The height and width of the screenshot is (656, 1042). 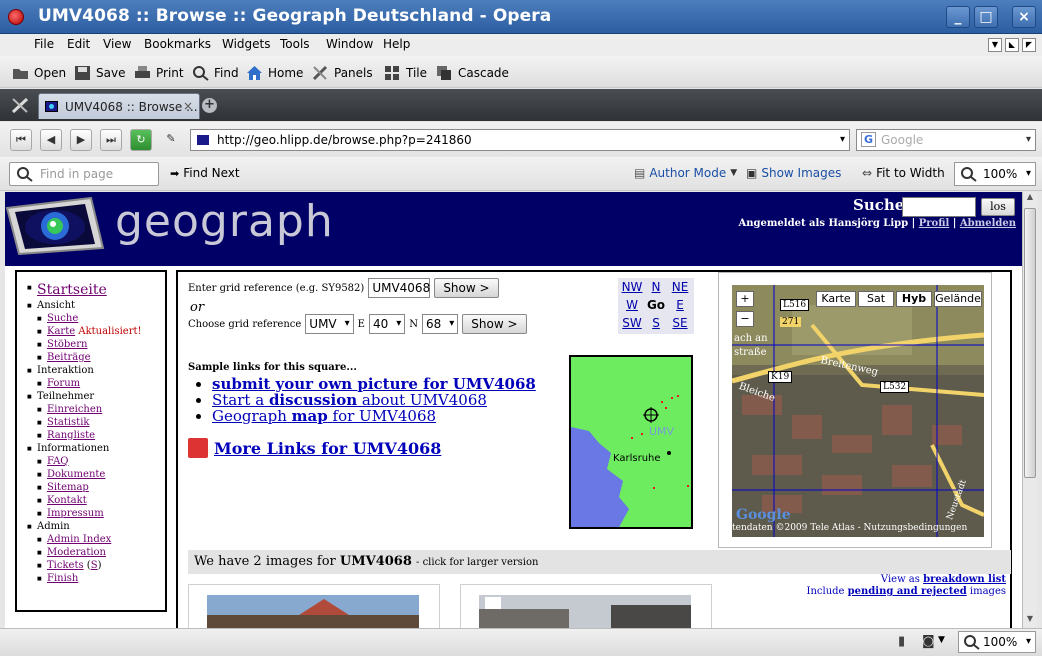 I want to click on page-scrollbar: ▲ ▼, so click(x=1029, y=410).